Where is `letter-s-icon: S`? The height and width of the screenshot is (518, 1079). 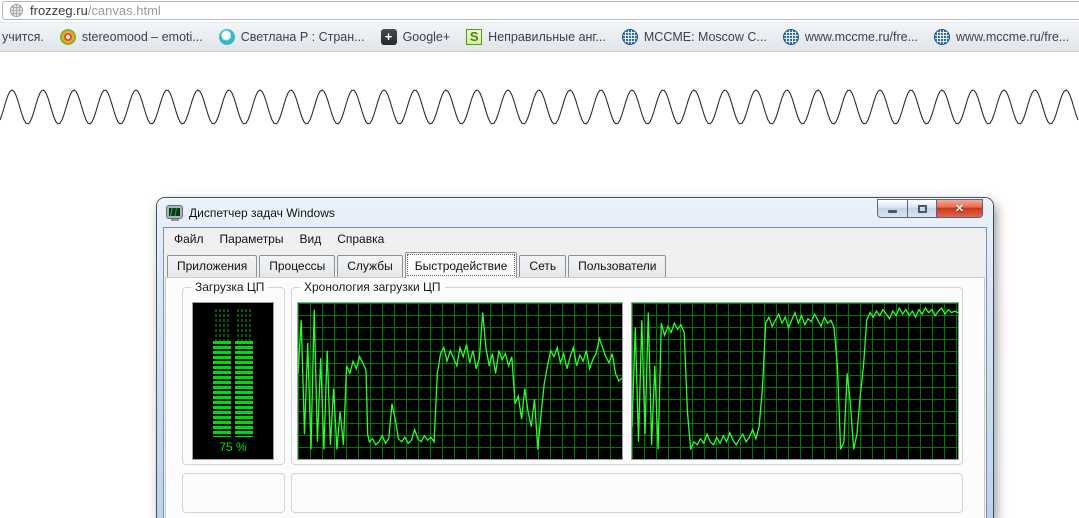 letter-s-icon: S is located at coordinates (474, 37).